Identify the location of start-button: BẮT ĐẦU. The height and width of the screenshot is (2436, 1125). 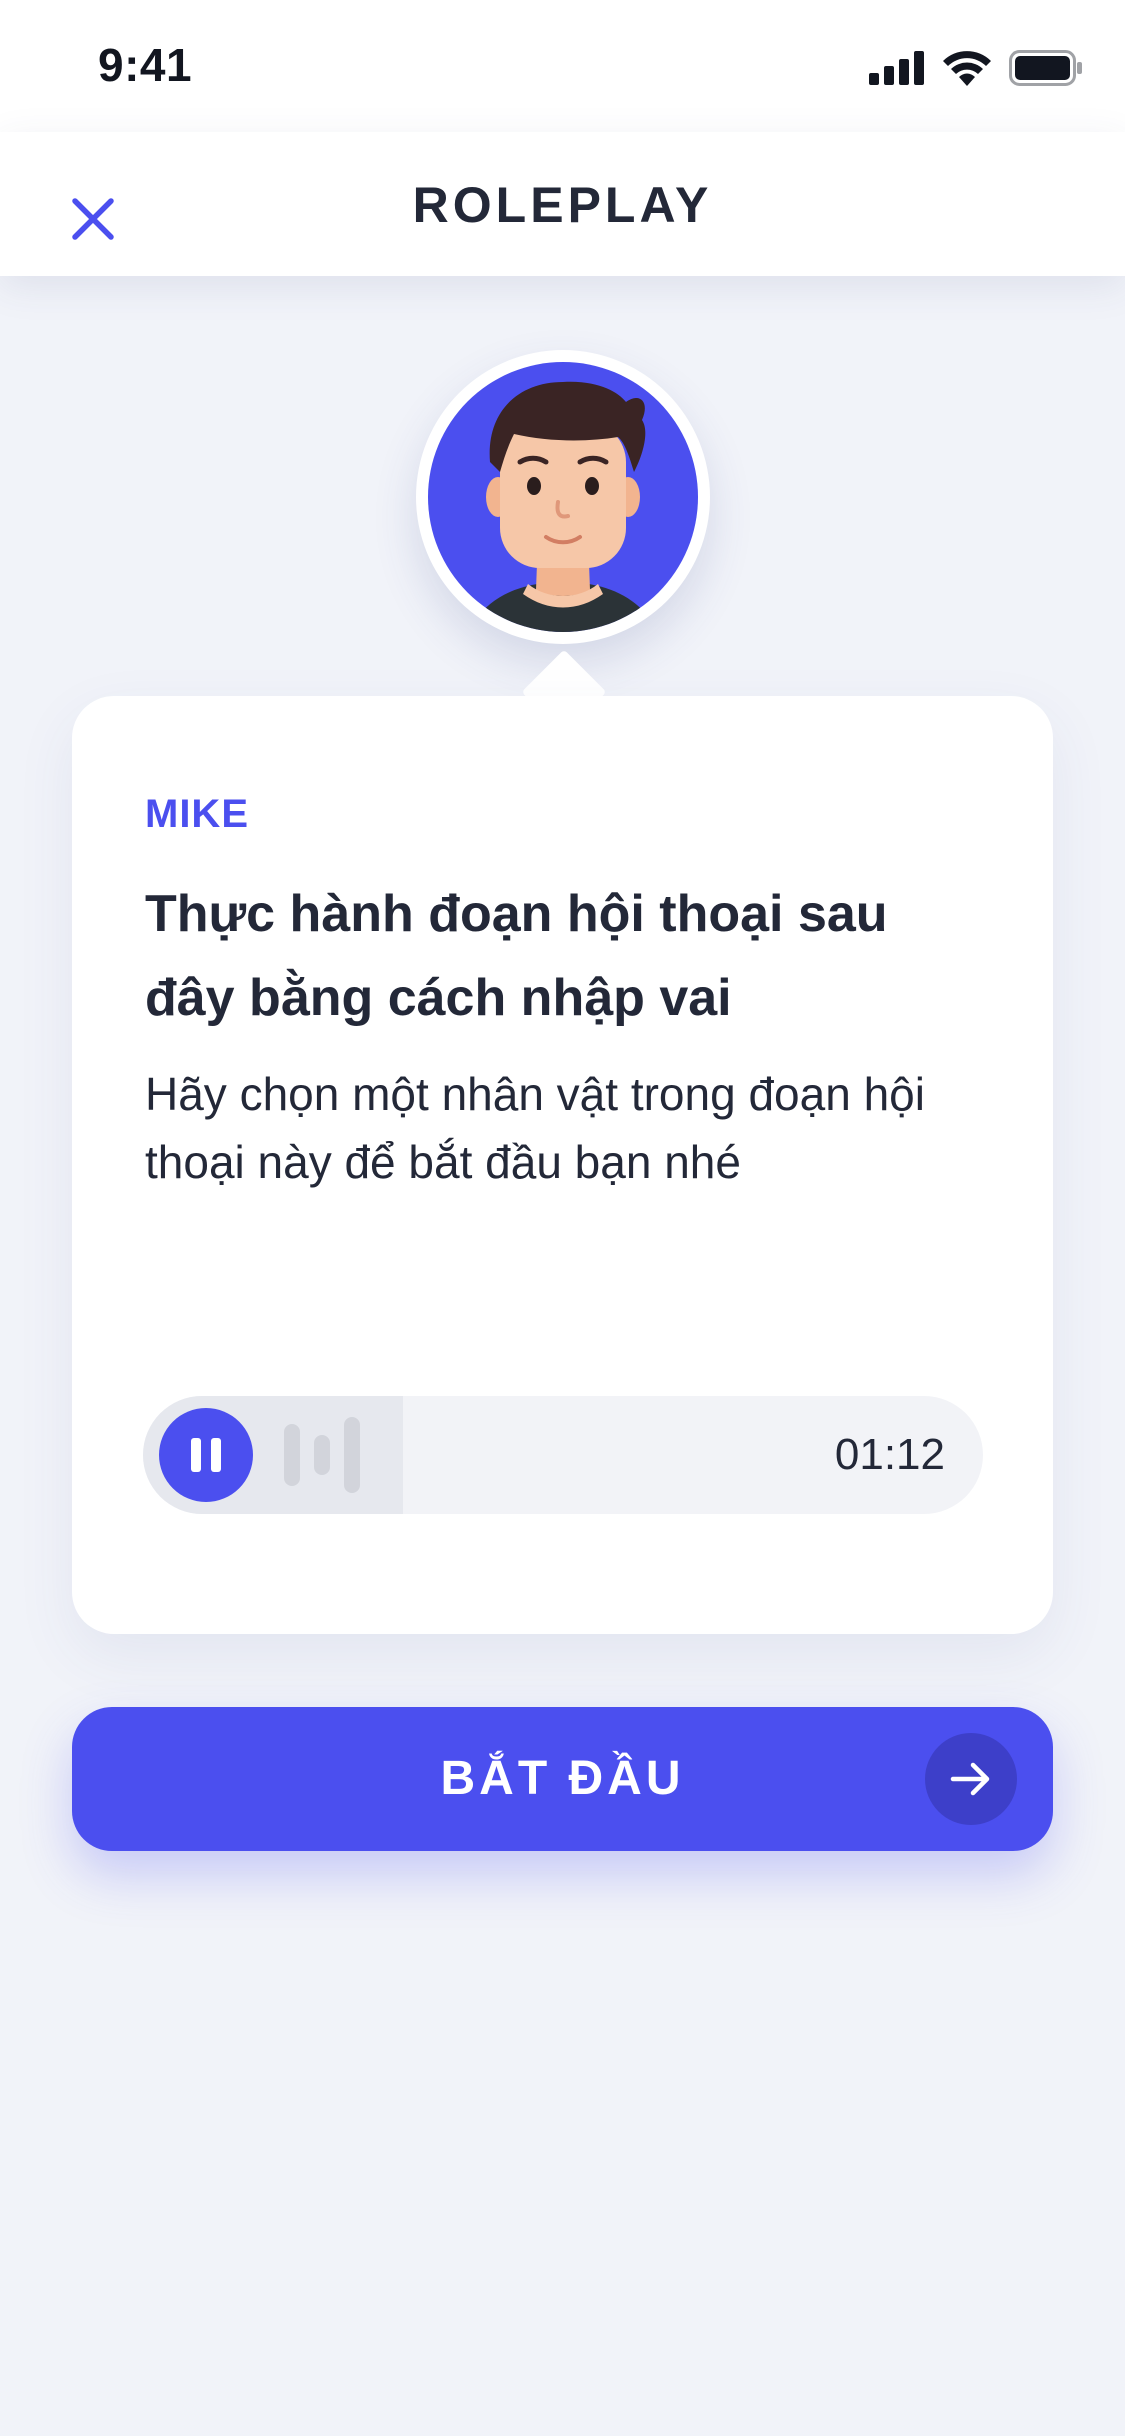
(562, 1779).